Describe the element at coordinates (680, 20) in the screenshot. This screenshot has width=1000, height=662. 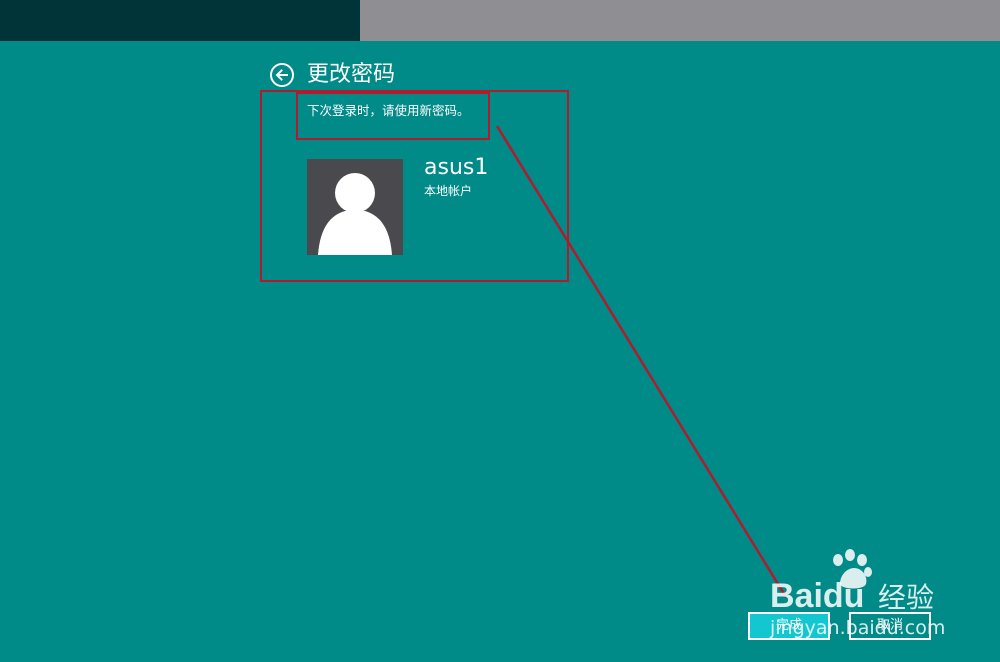
I see `top-right-bar` at that location.